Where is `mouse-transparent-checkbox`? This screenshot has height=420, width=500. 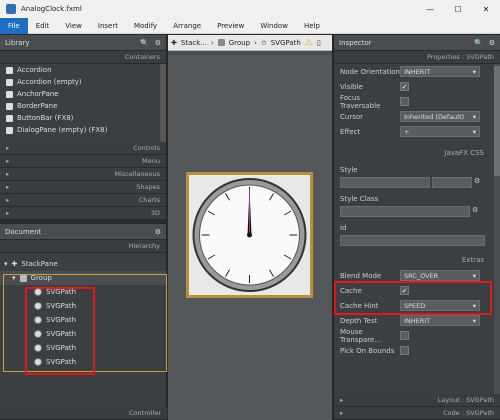 mouse-transparent-checkbox is located at coordinates (404, 335).